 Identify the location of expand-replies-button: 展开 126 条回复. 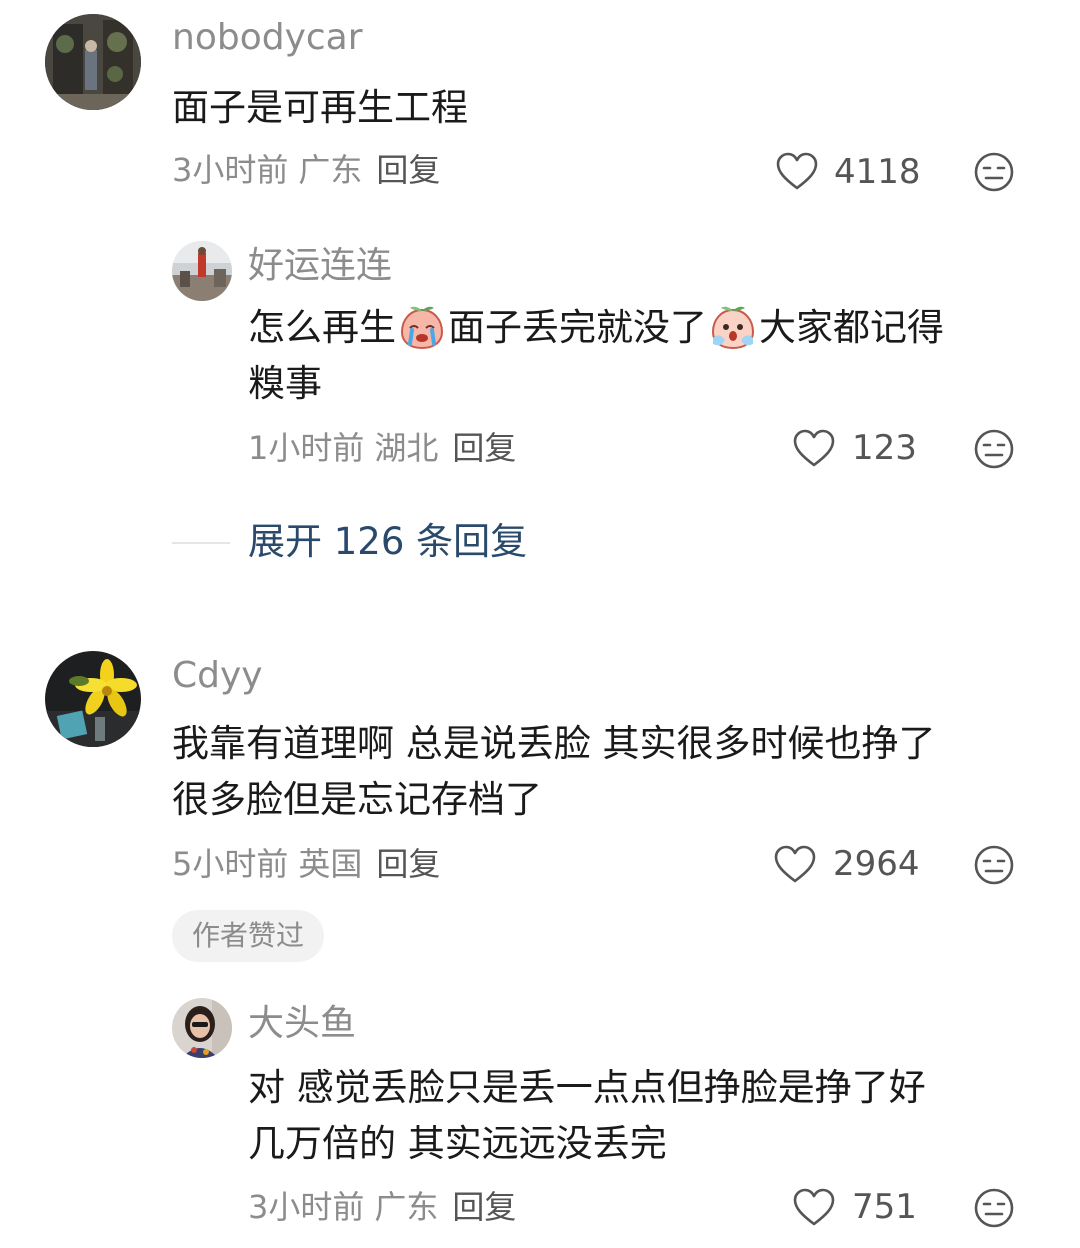
(387, 542).